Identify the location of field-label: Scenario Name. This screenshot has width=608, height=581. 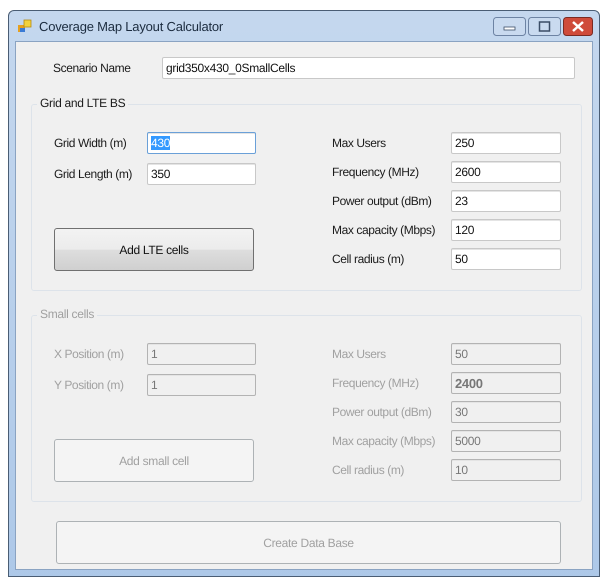
(92, 68).